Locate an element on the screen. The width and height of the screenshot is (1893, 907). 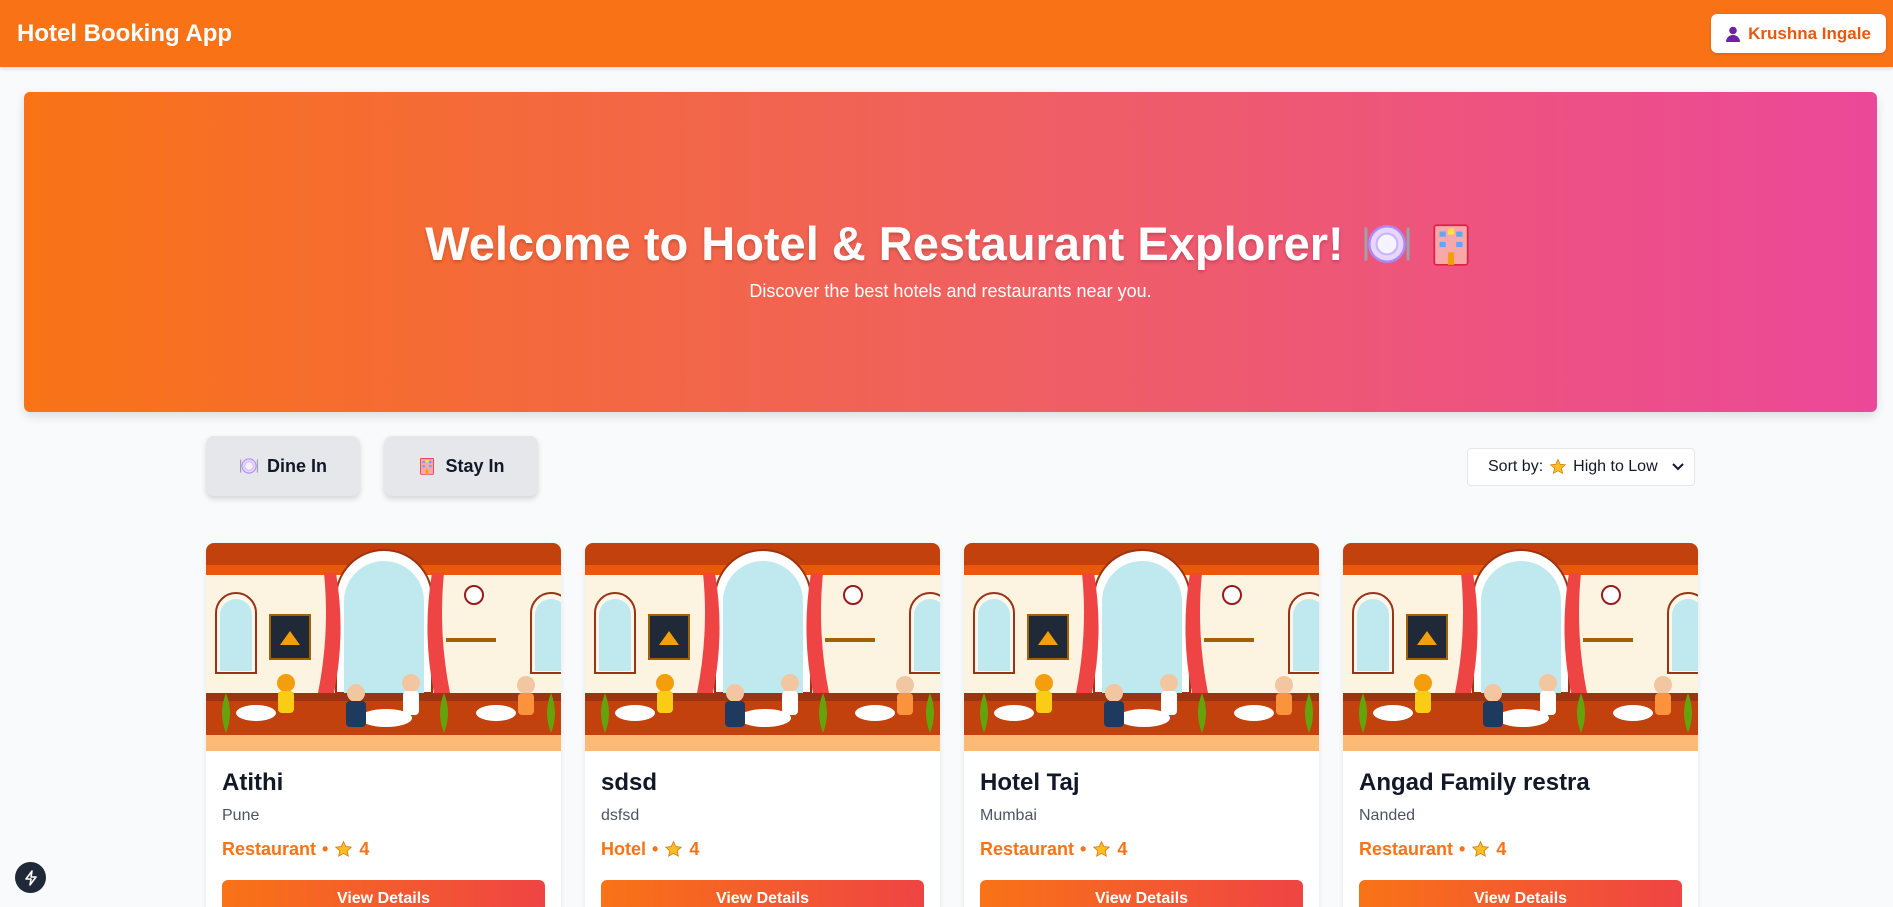
top-navbar: Hotel Booking App Krushna Ingale is located at coordinates (946, 33).